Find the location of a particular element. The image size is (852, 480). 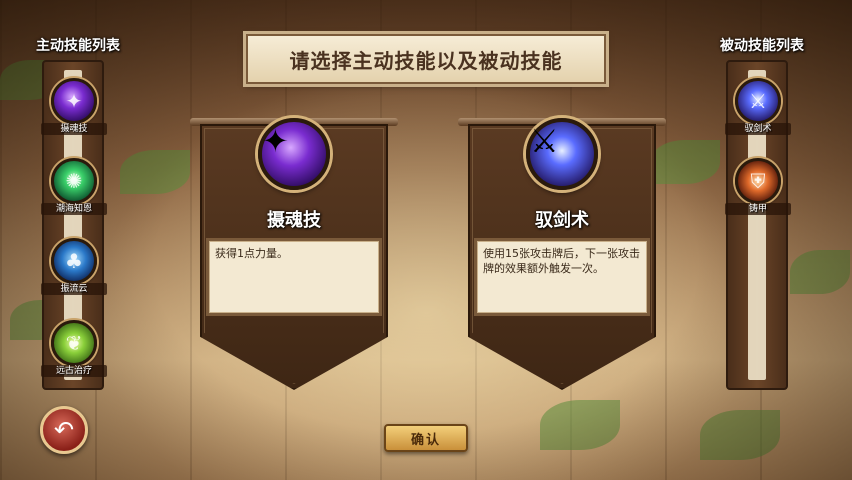

selected-active-skill-card: ✦ 摄魂技 获得1点力量。 is located at coordinates (294, 254).